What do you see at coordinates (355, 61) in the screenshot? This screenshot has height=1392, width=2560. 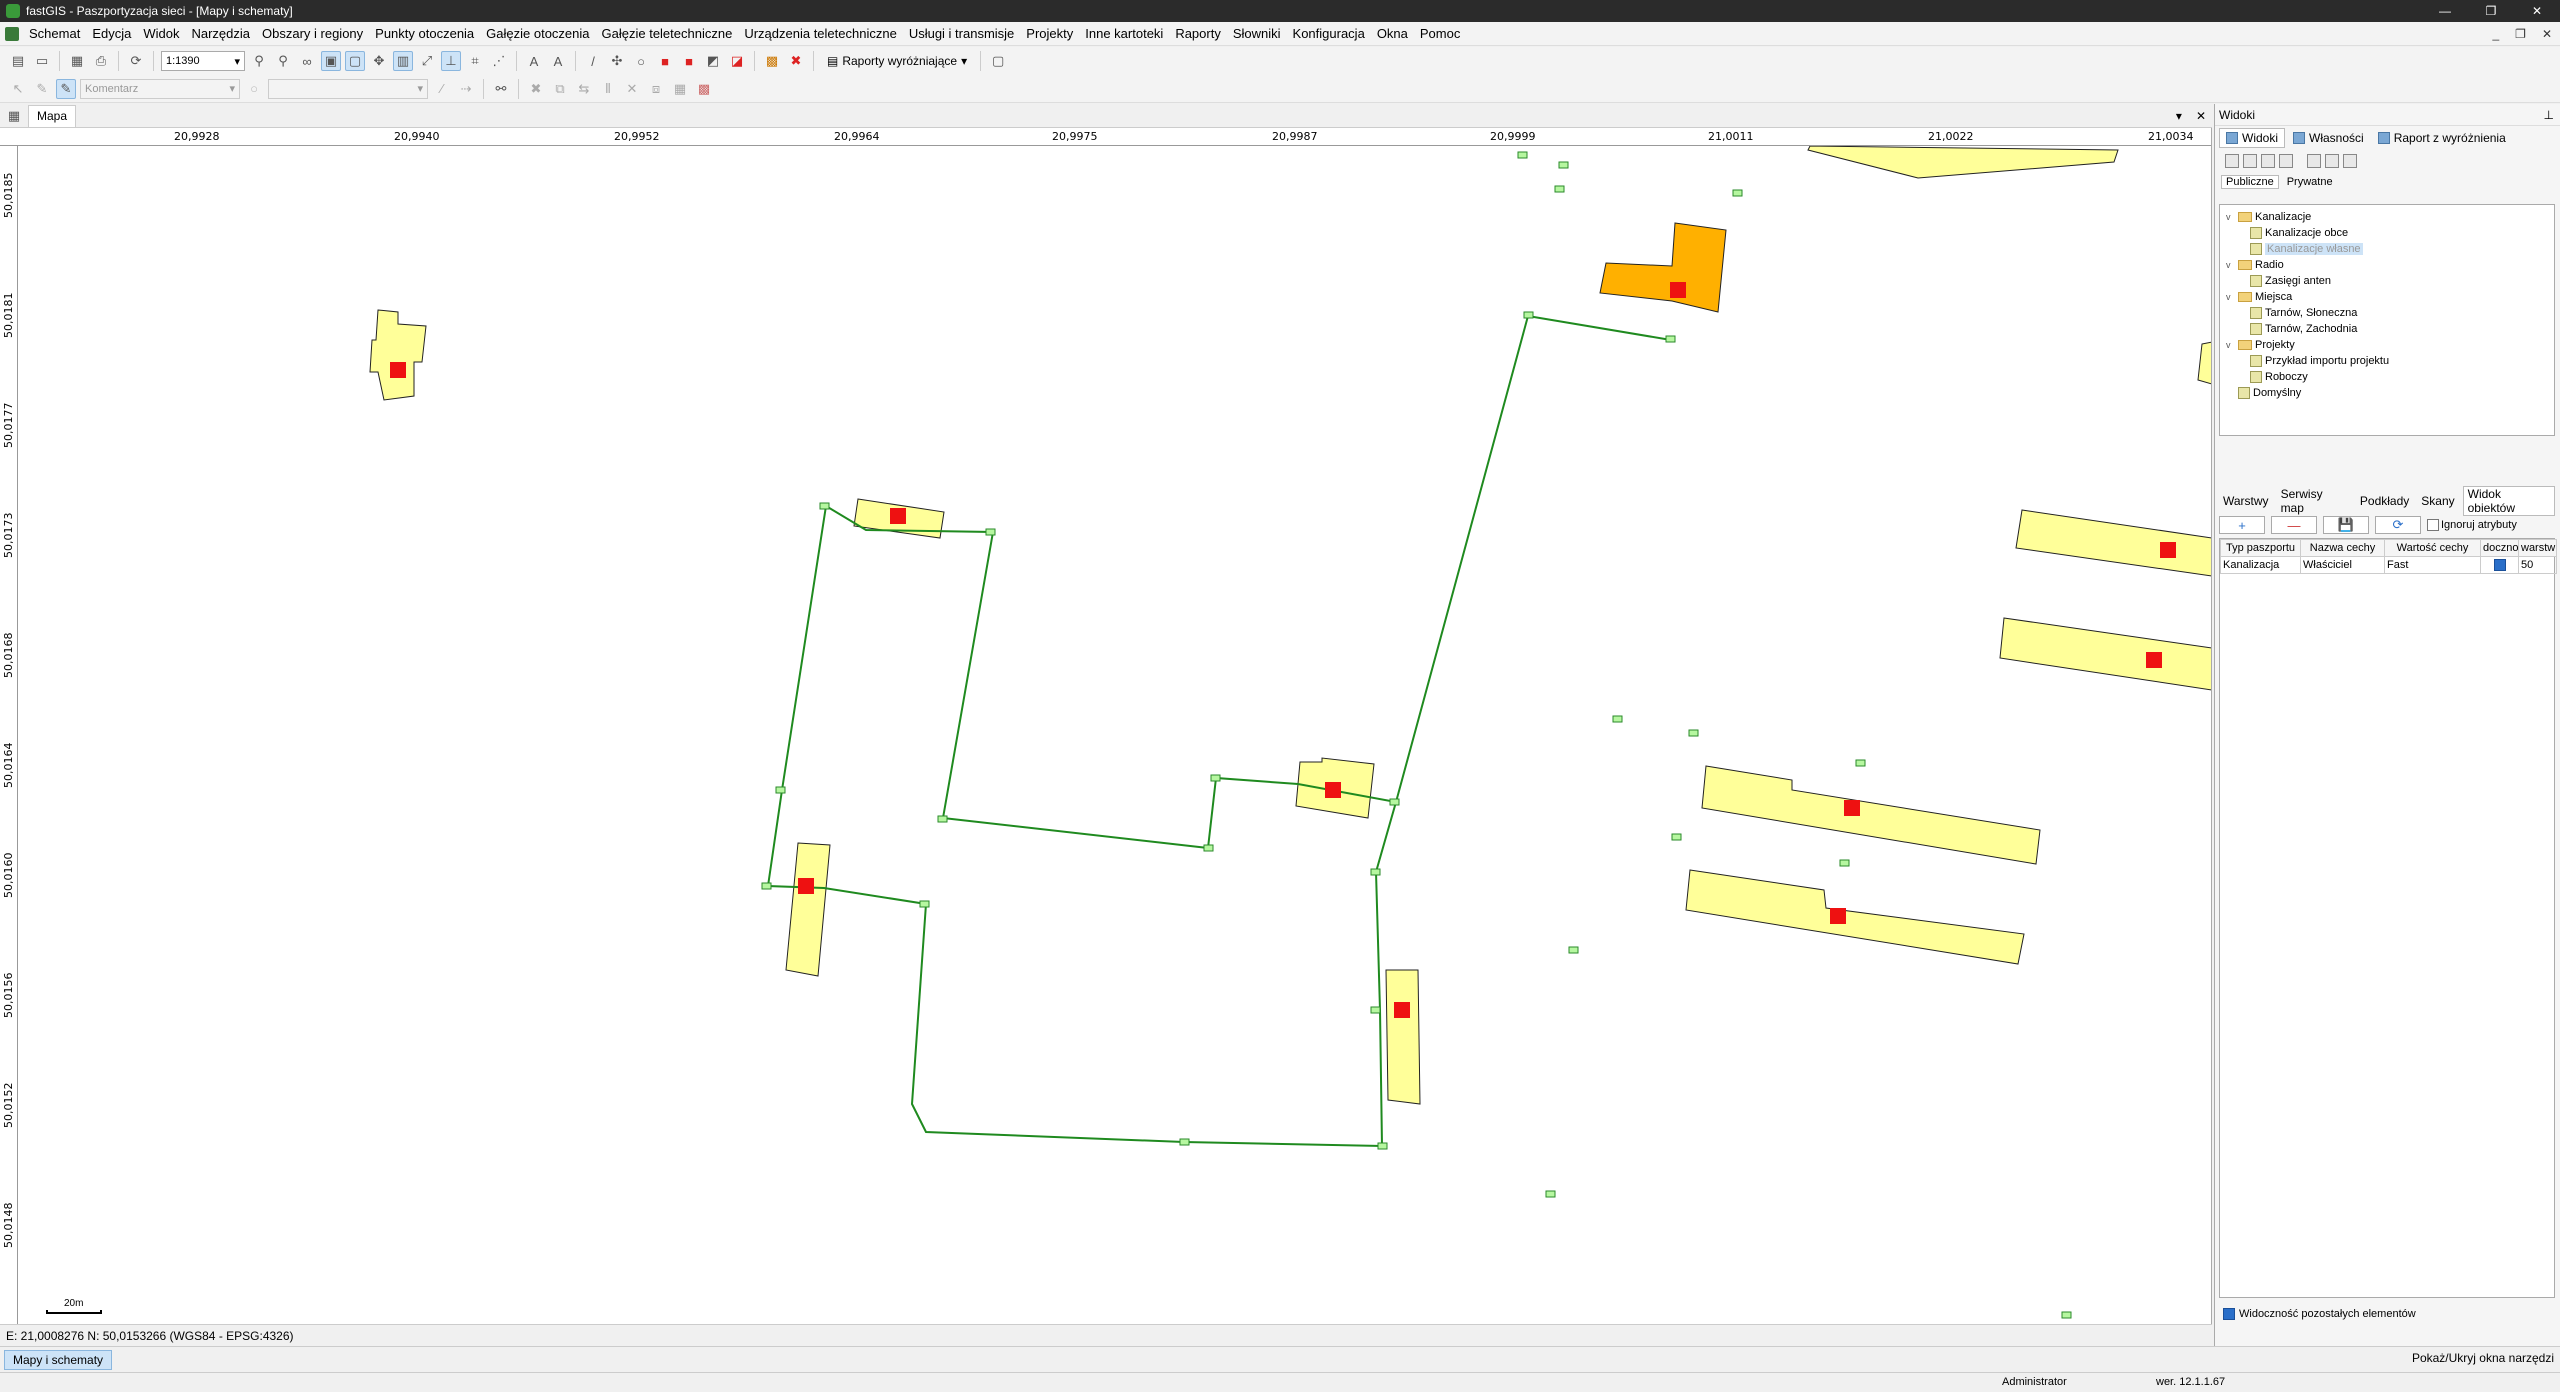 I see `select-rect-icon: ▢` at bounding box center [355, 61].